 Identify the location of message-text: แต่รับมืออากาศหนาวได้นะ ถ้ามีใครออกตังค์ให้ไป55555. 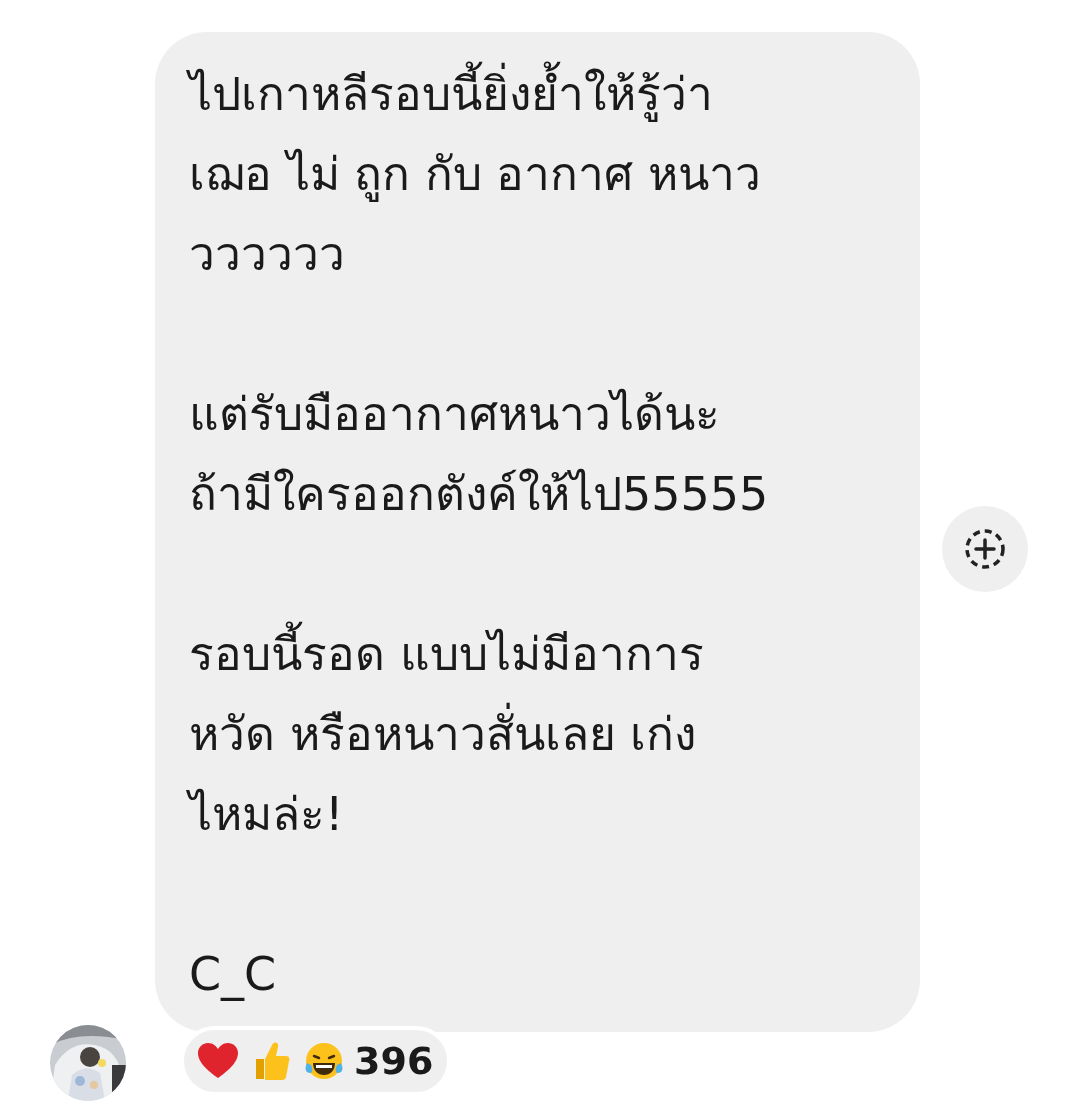
(479, 454).